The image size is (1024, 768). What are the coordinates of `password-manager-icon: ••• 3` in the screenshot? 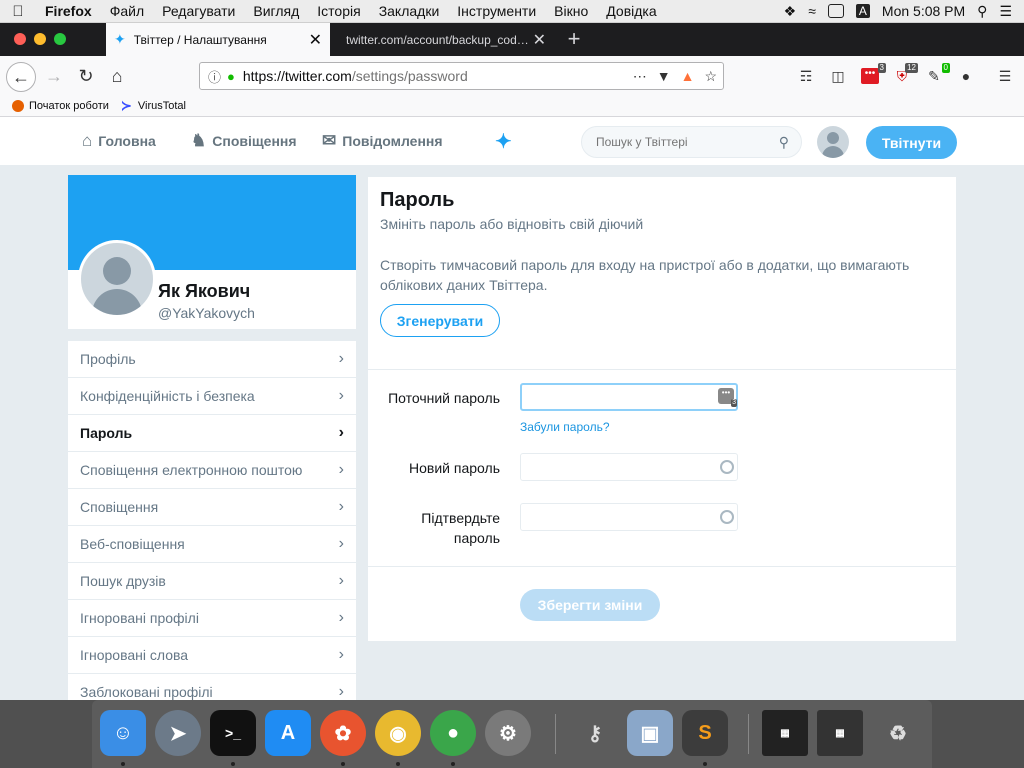 It's located at (727, 397).